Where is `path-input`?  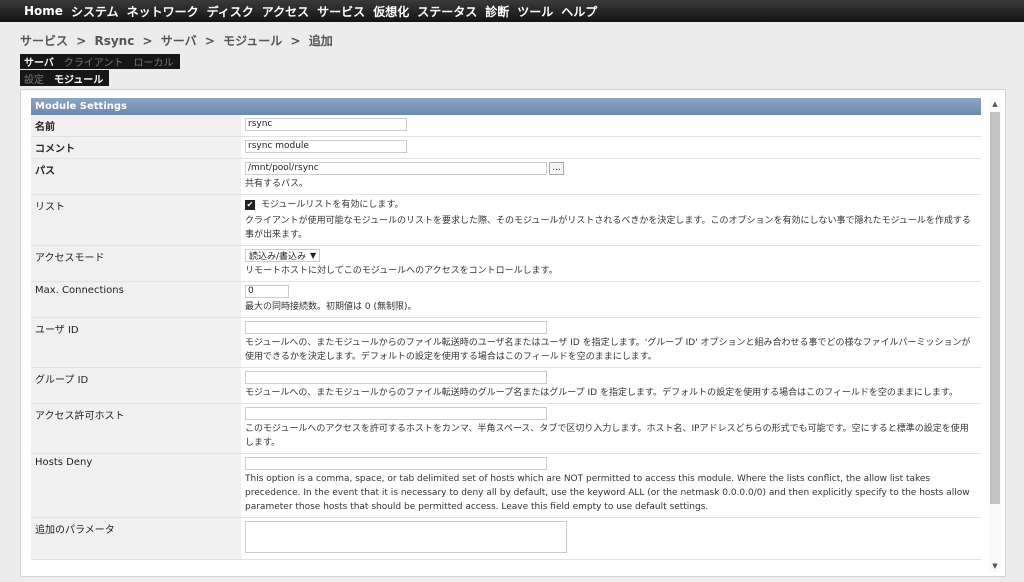
path-input is located at coordinates (396, 168).